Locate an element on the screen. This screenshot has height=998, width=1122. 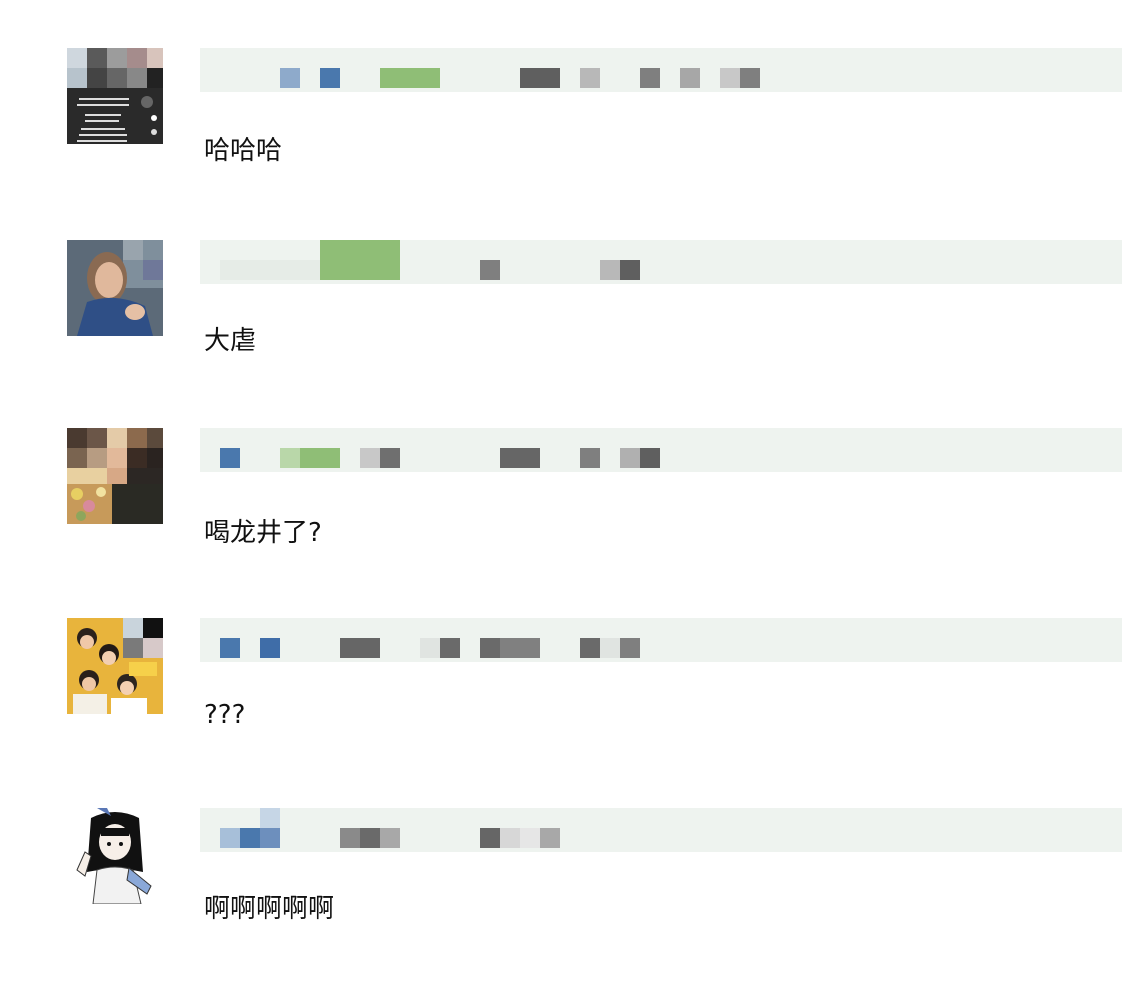
comment-text: ??? is located at coordinates (225, 715).